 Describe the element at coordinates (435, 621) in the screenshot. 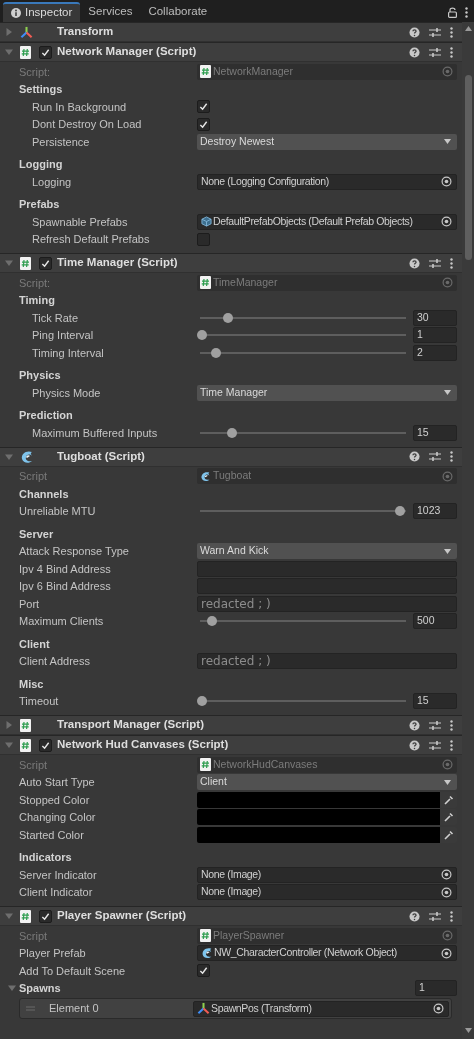

I see `number-field: 500` at that location.